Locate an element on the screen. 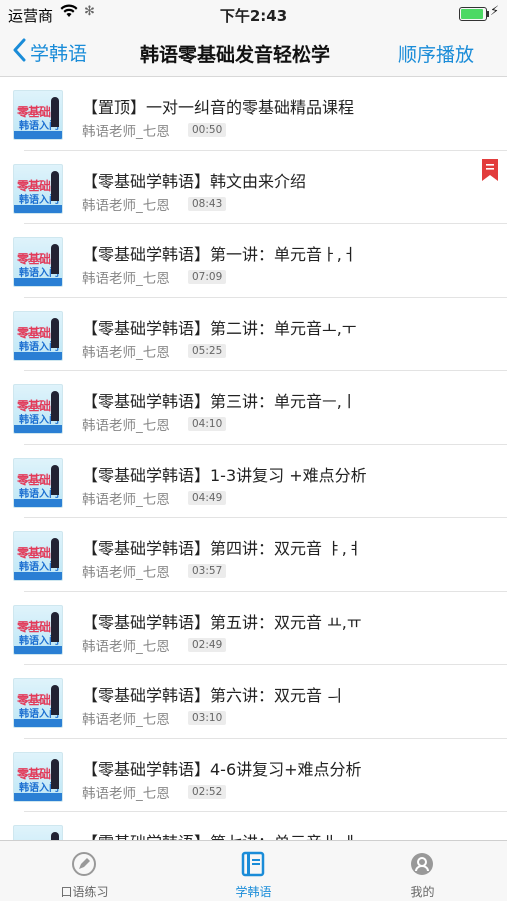  lesson-row: 零基础 韩语入门 【零基础学韩语】韩文由来介绍 韩语老师_七恩 08:43 is located at coordinates (253, 187).